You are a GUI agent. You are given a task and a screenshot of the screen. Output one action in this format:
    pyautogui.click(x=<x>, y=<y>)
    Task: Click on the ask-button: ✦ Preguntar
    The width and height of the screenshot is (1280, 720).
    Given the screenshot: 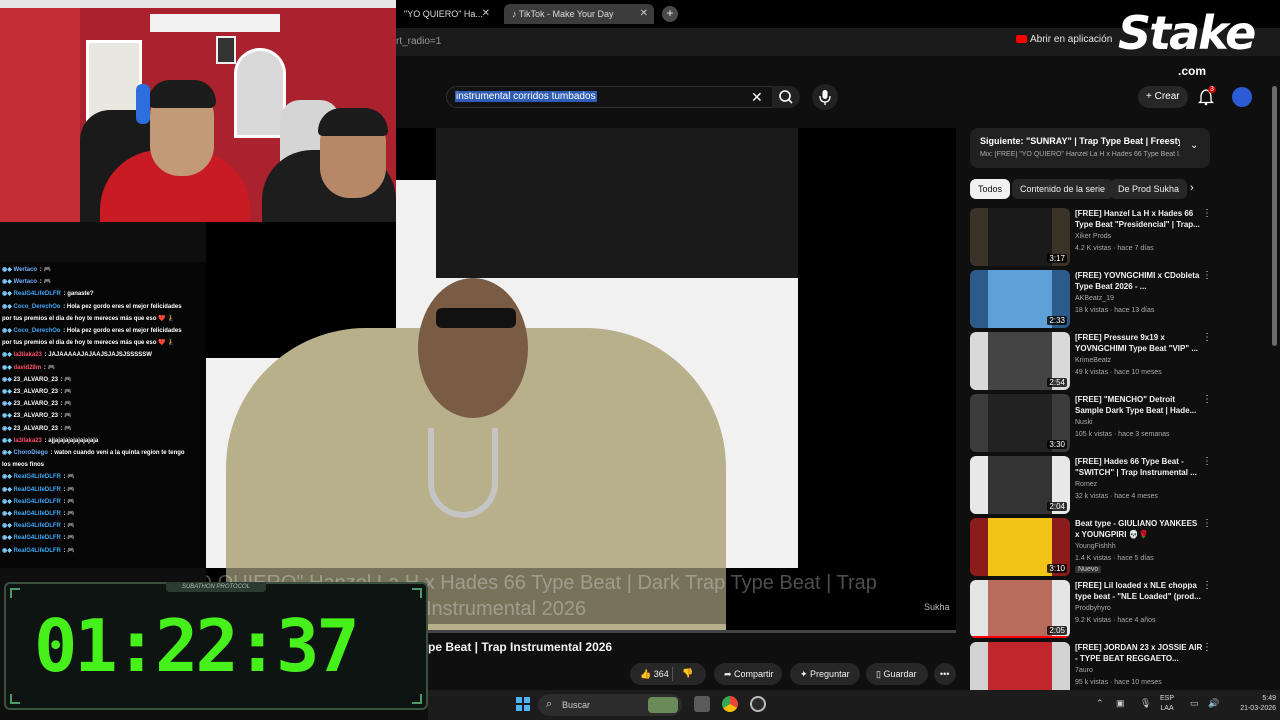 What is the action you would take?
    pyautogui.click(x=825, y=674)
    